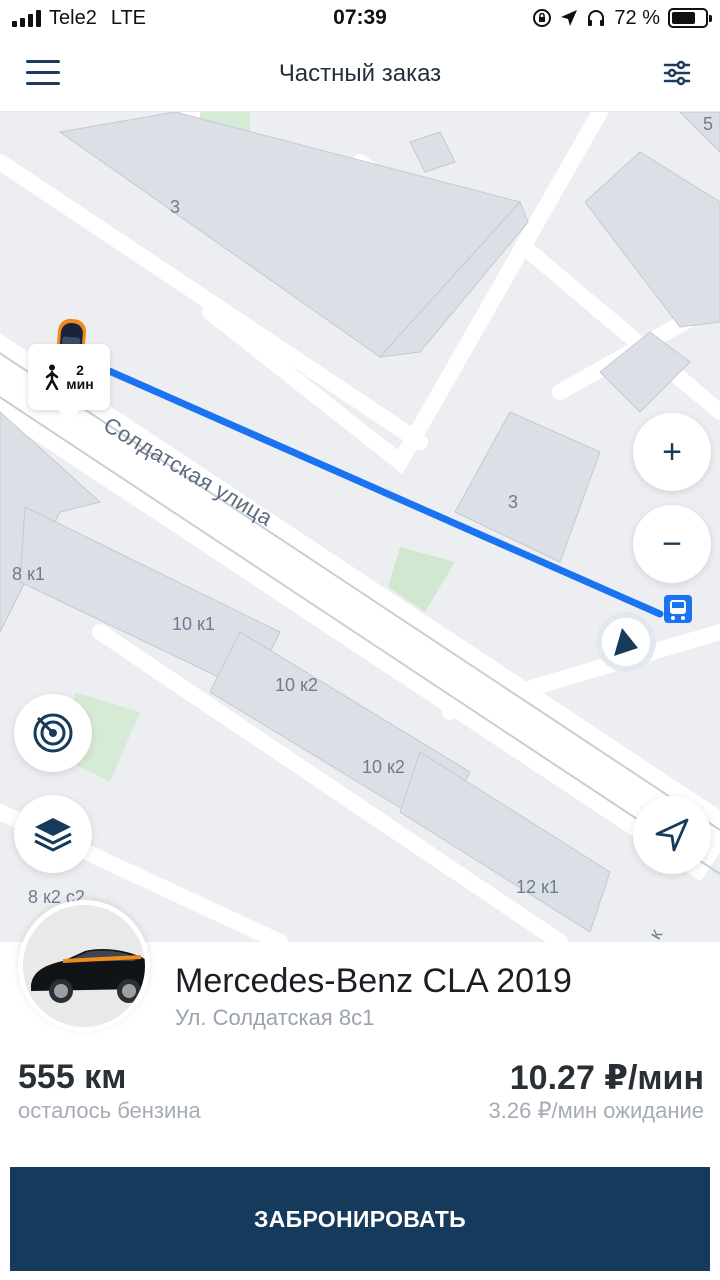  I want to click on zoom-out-button: −, so click(672, 544).